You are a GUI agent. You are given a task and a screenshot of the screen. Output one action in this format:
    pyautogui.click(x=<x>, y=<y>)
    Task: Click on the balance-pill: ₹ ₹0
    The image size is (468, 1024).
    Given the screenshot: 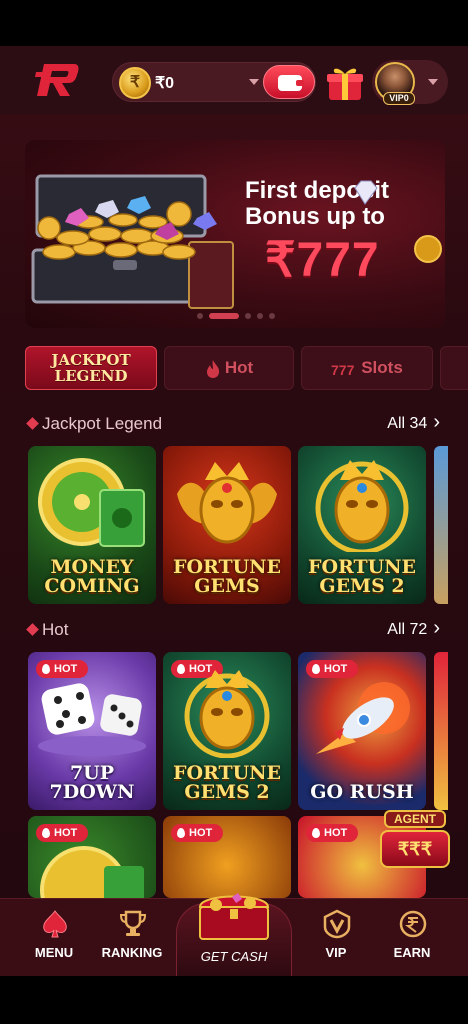 What is the action you would take?
    pyautogui.click(x=214, y=82)
    